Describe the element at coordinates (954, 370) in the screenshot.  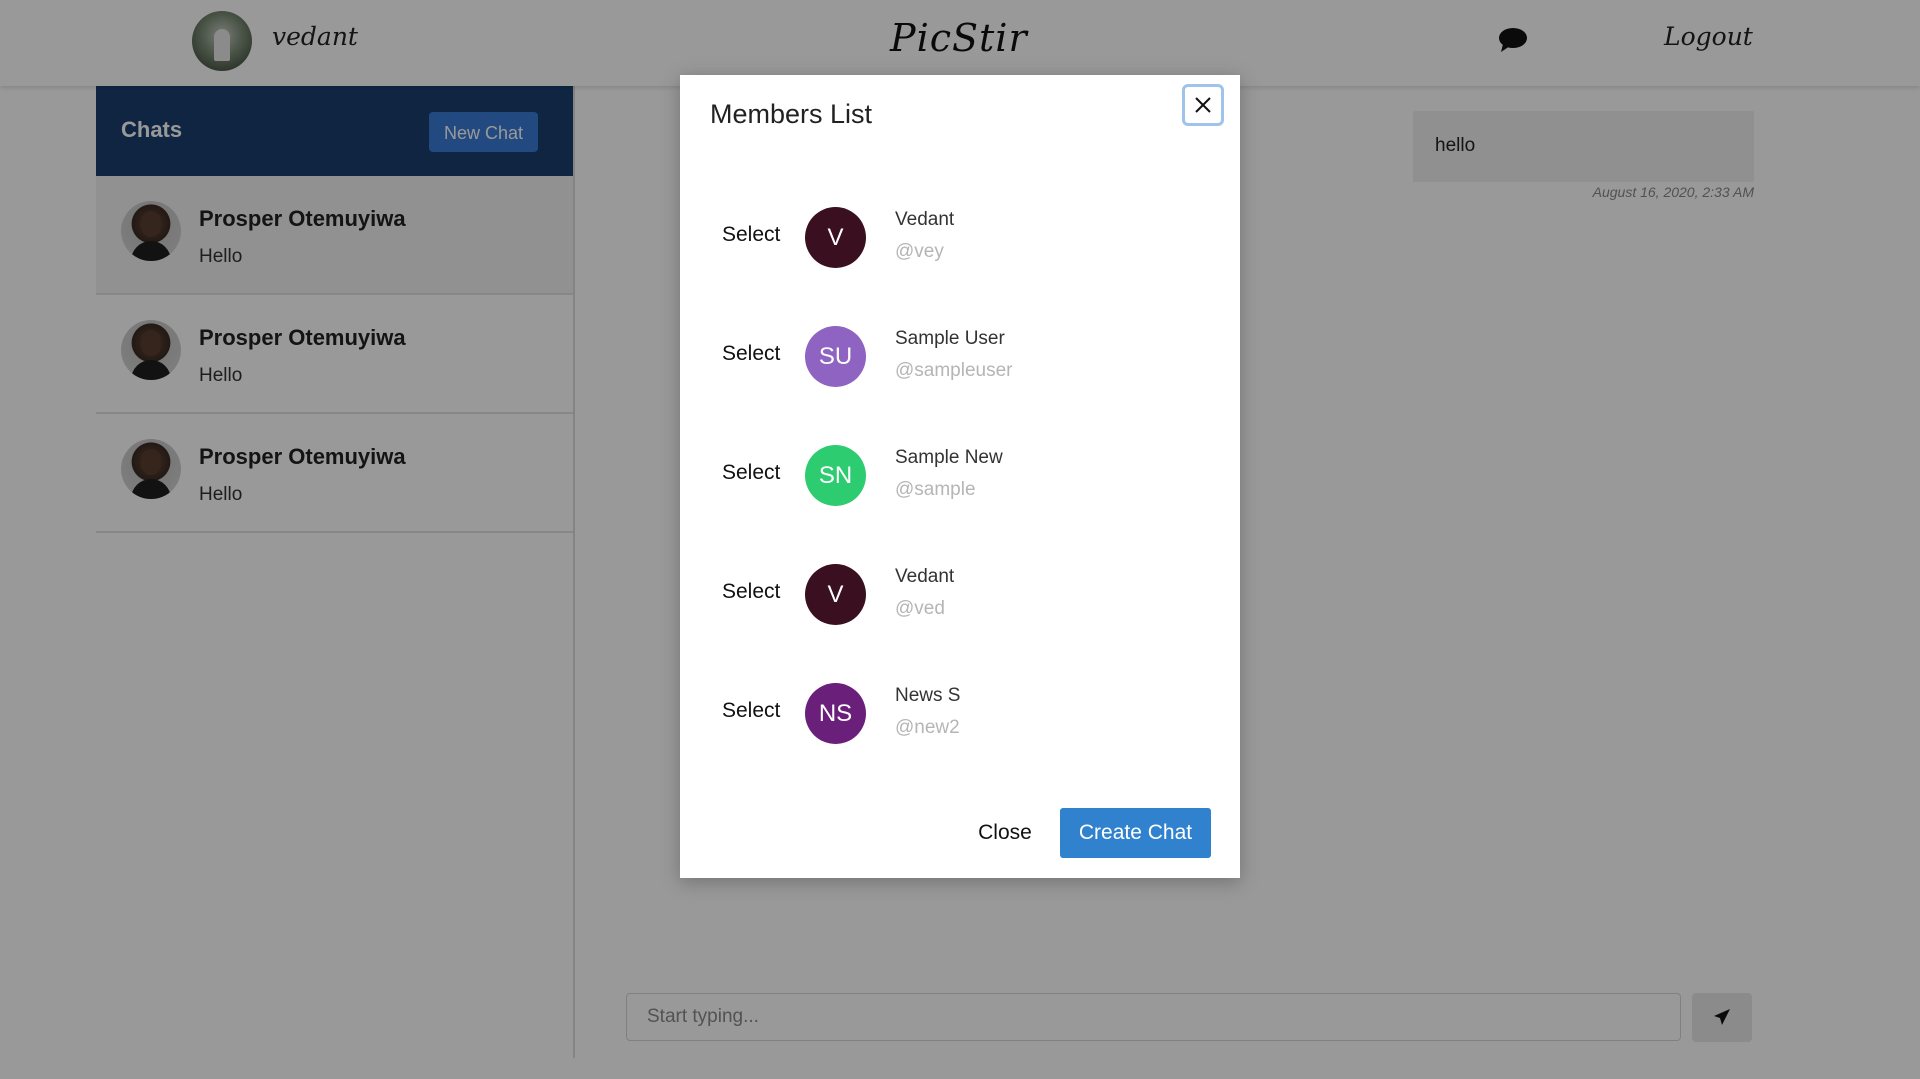
I see `member-handle: @sampleuser` at that location.